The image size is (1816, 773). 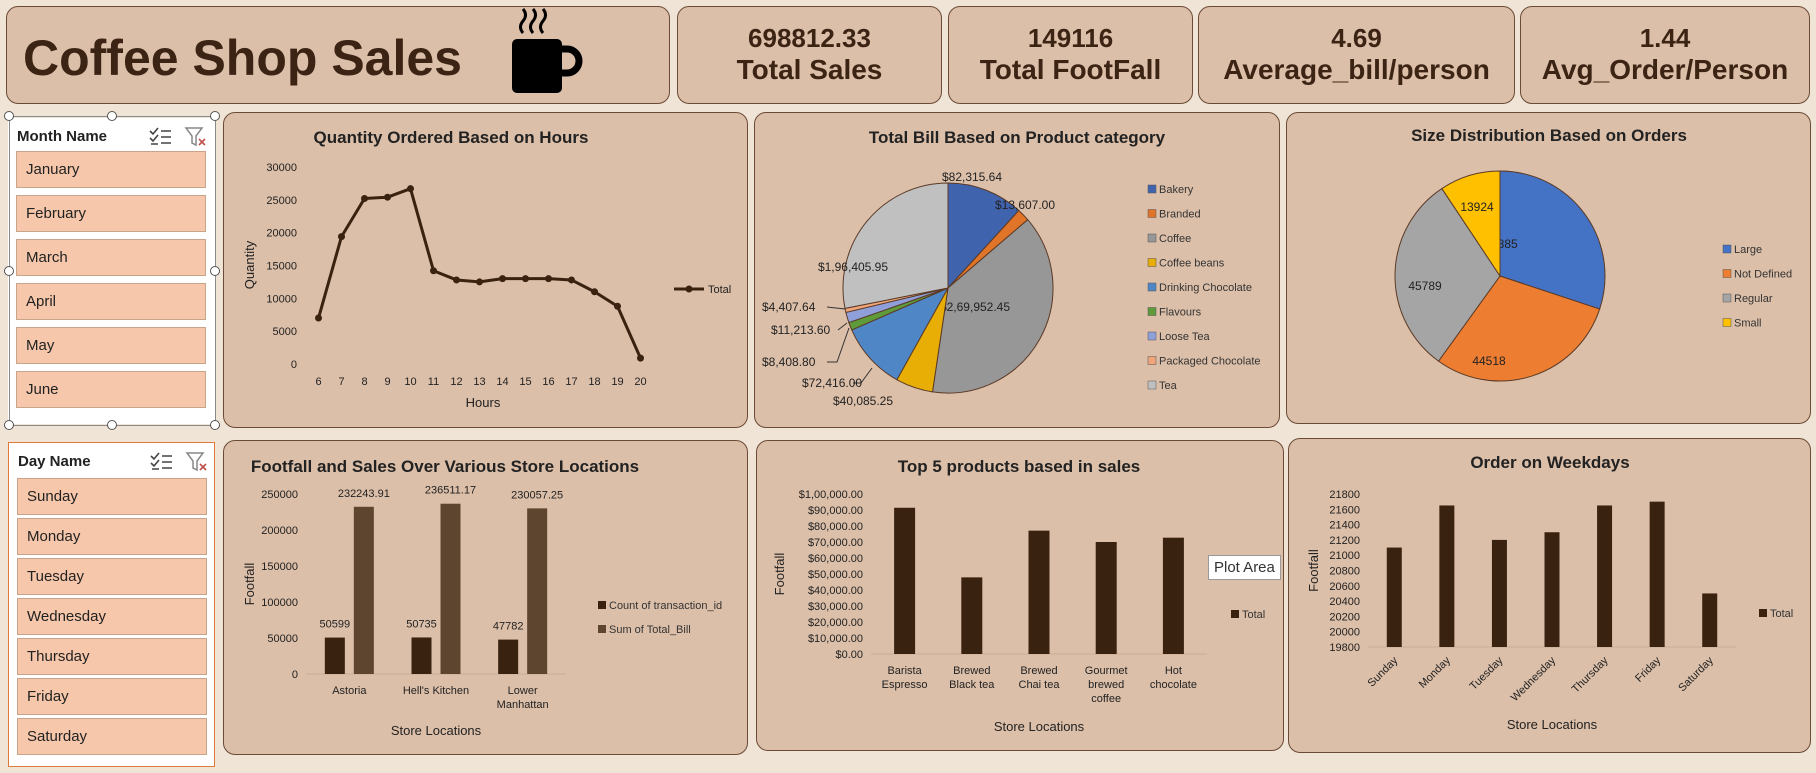 What do you see at coordinates (242, 58) in the screenshot?
I see `dashboard-title: Coffee Shop Sales` at bounding box center [242, 58].